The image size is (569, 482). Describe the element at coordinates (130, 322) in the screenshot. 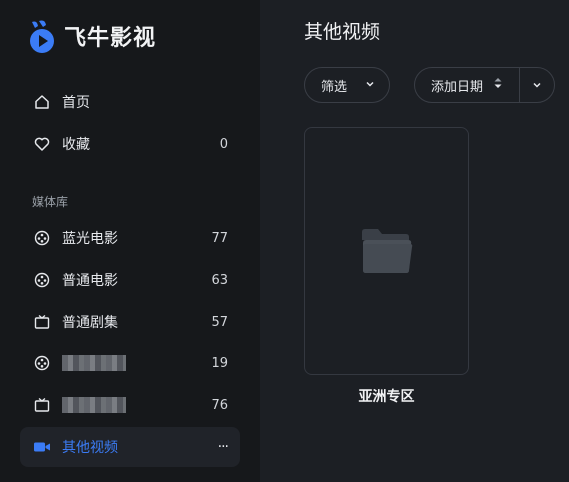

I see `sidebar-item-series: 普通剧集 57` at that location.